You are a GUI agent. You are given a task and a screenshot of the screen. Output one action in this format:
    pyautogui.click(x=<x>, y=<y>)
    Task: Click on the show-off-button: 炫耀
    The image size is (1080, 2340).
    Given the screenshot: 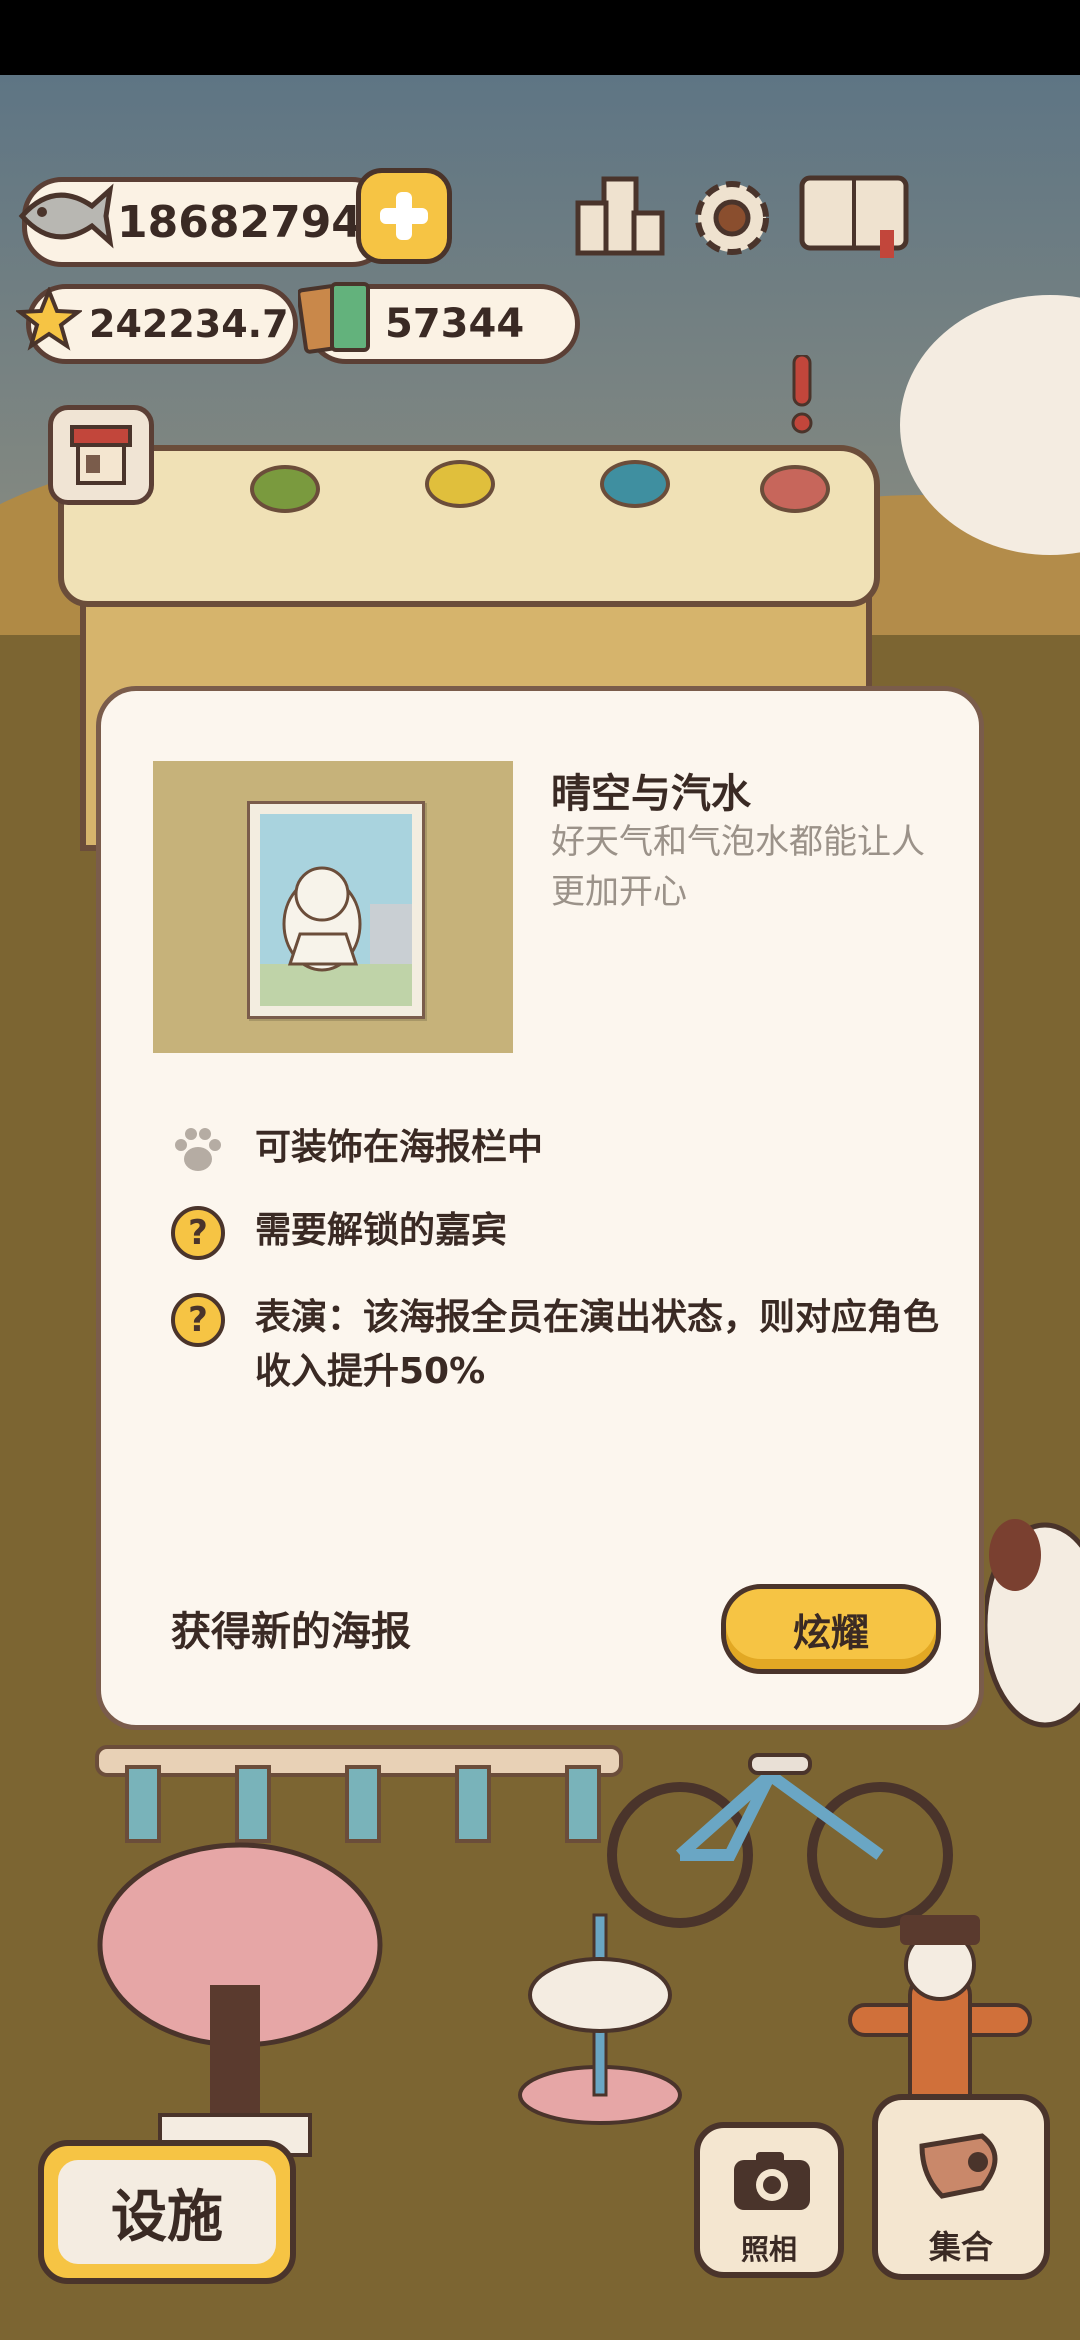 What is the action you would take?
    pyautogui.click(x=831, y=1629)
    